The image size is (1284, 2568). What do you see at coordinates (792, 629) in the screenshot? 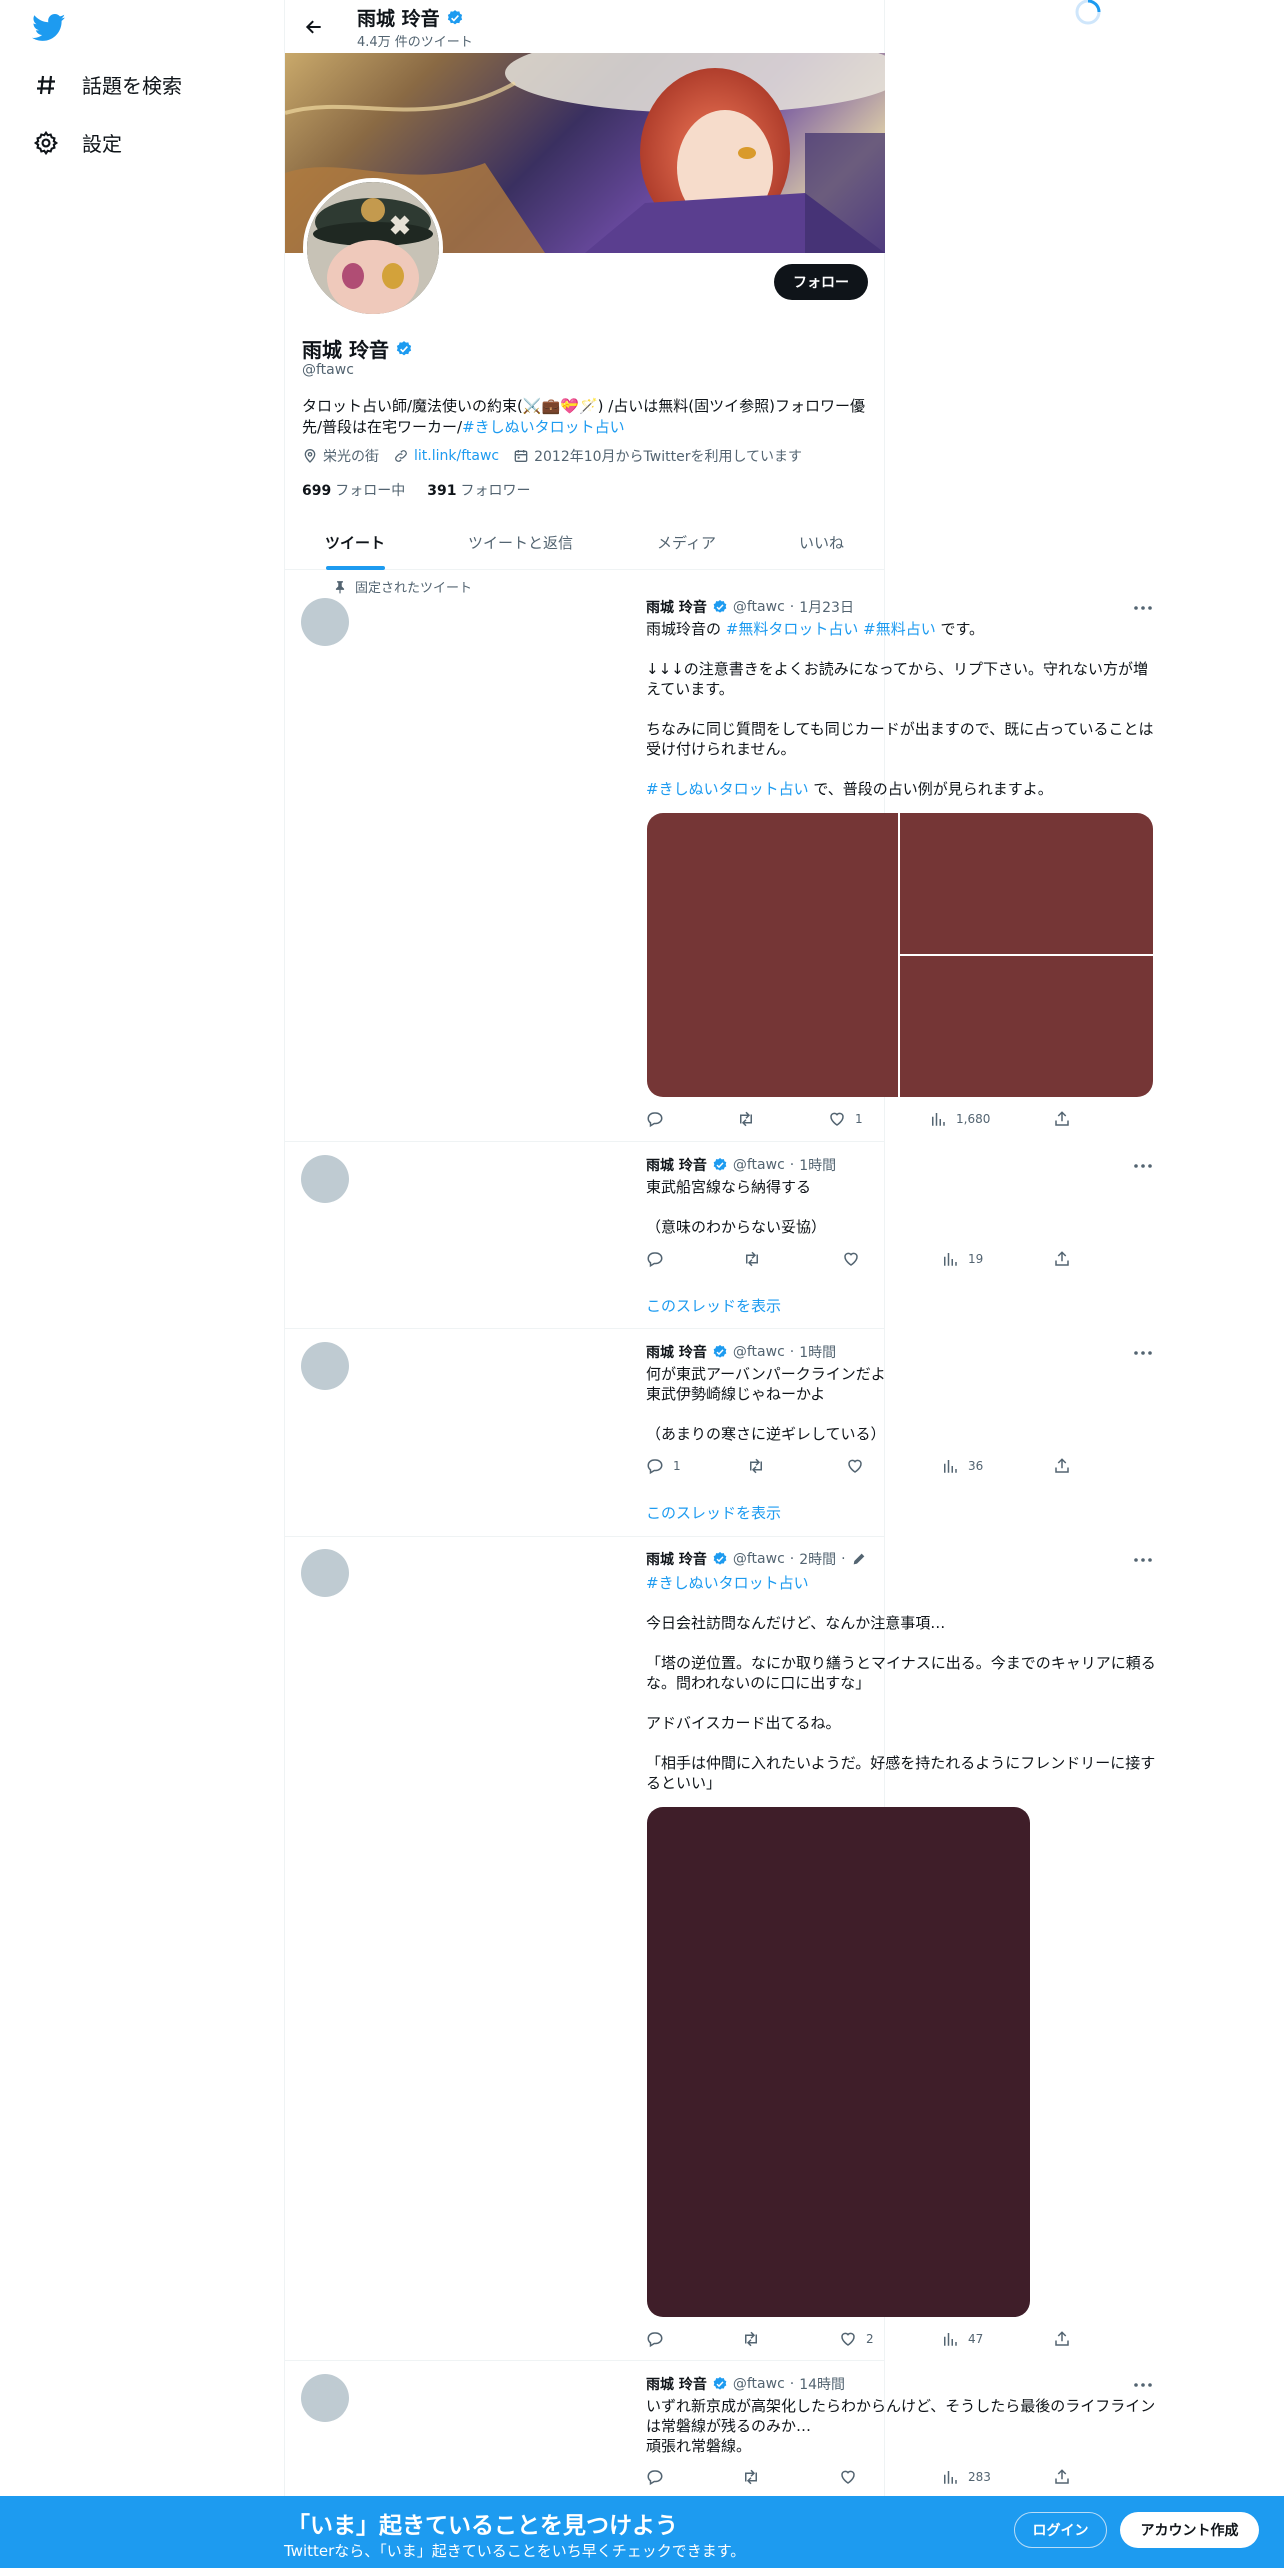
I see `hashtag-link: #無料タロット占い` at bounding box center [792, 629].